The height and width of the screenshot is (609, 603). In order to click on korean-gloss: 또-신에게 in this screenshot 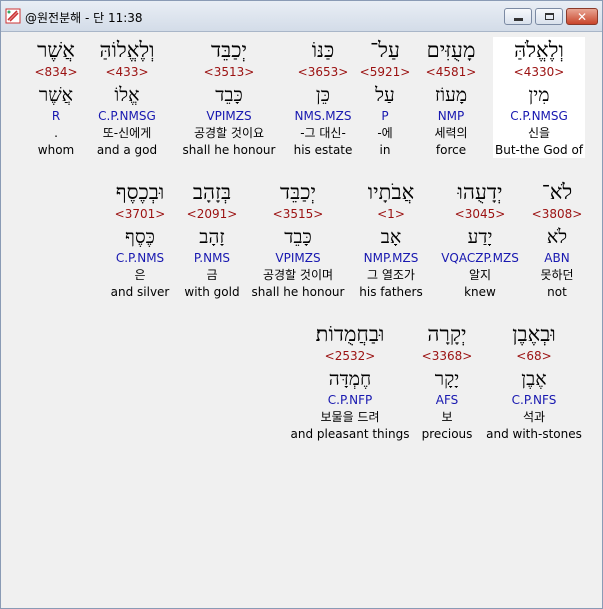, I will do `click(127, 133)`.